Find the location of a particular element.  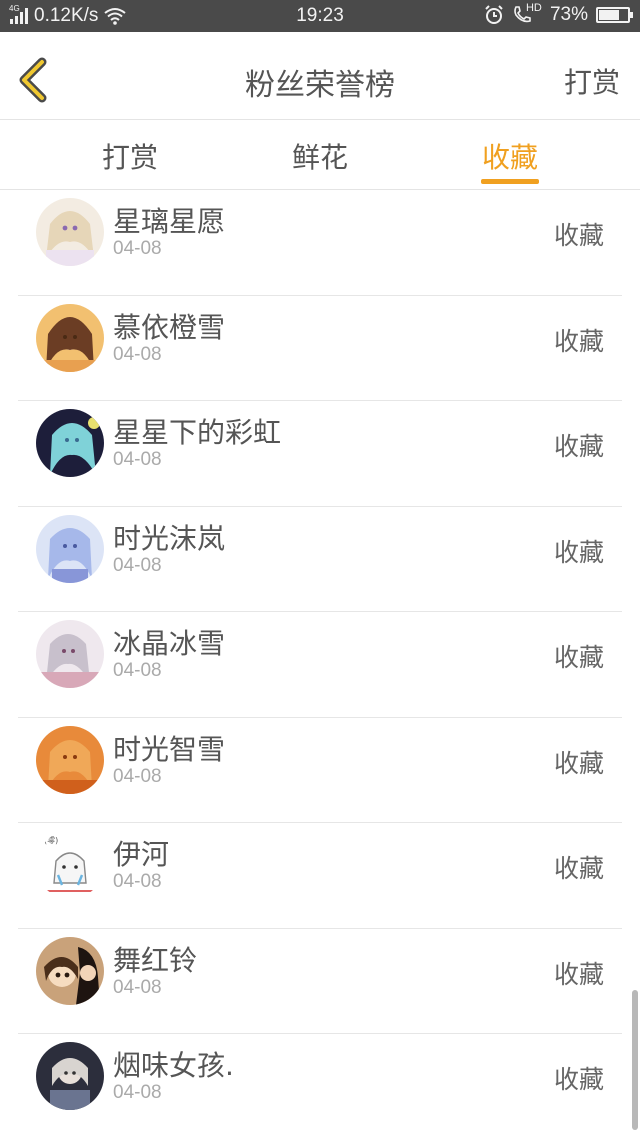

avatar: (零) is located at coordinates (70, 865).